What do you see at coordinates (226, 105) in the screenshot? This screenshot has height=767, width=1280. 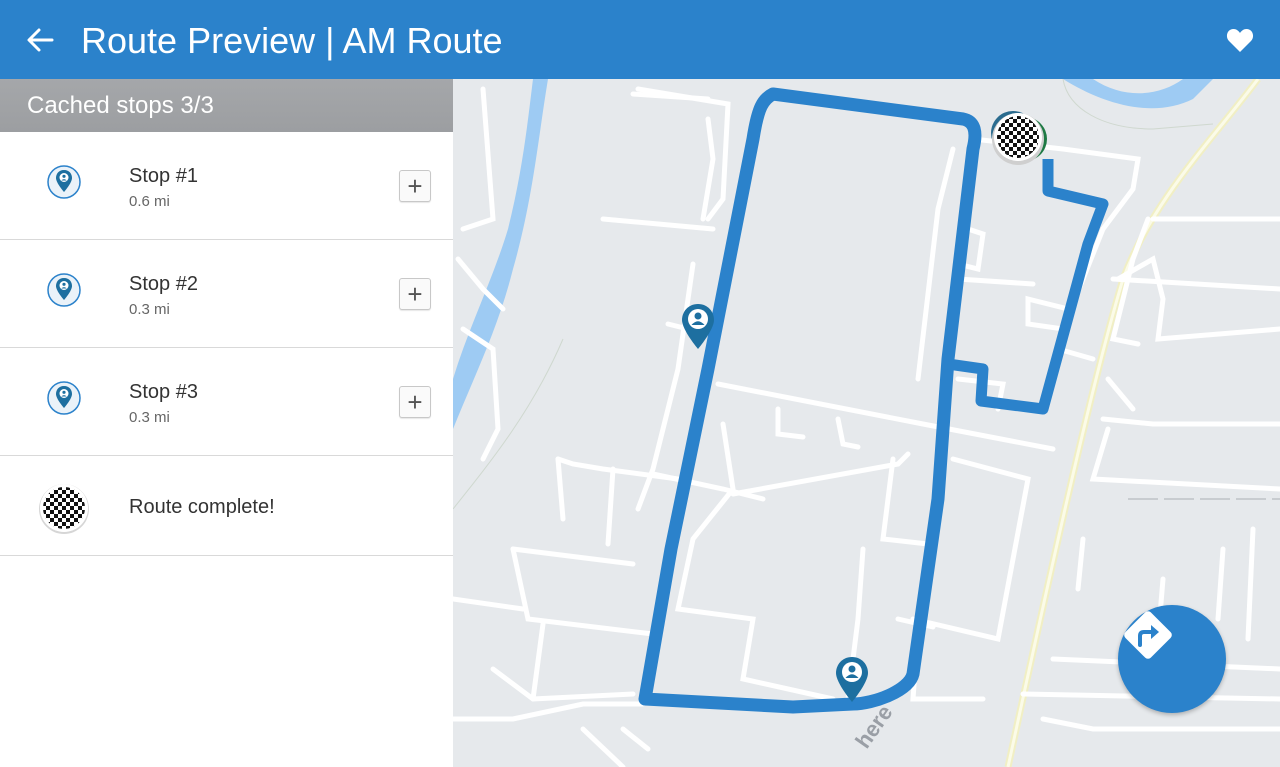 I see `cached-stops-header: Cached stops 3/3` at bounding box center [226, 105].